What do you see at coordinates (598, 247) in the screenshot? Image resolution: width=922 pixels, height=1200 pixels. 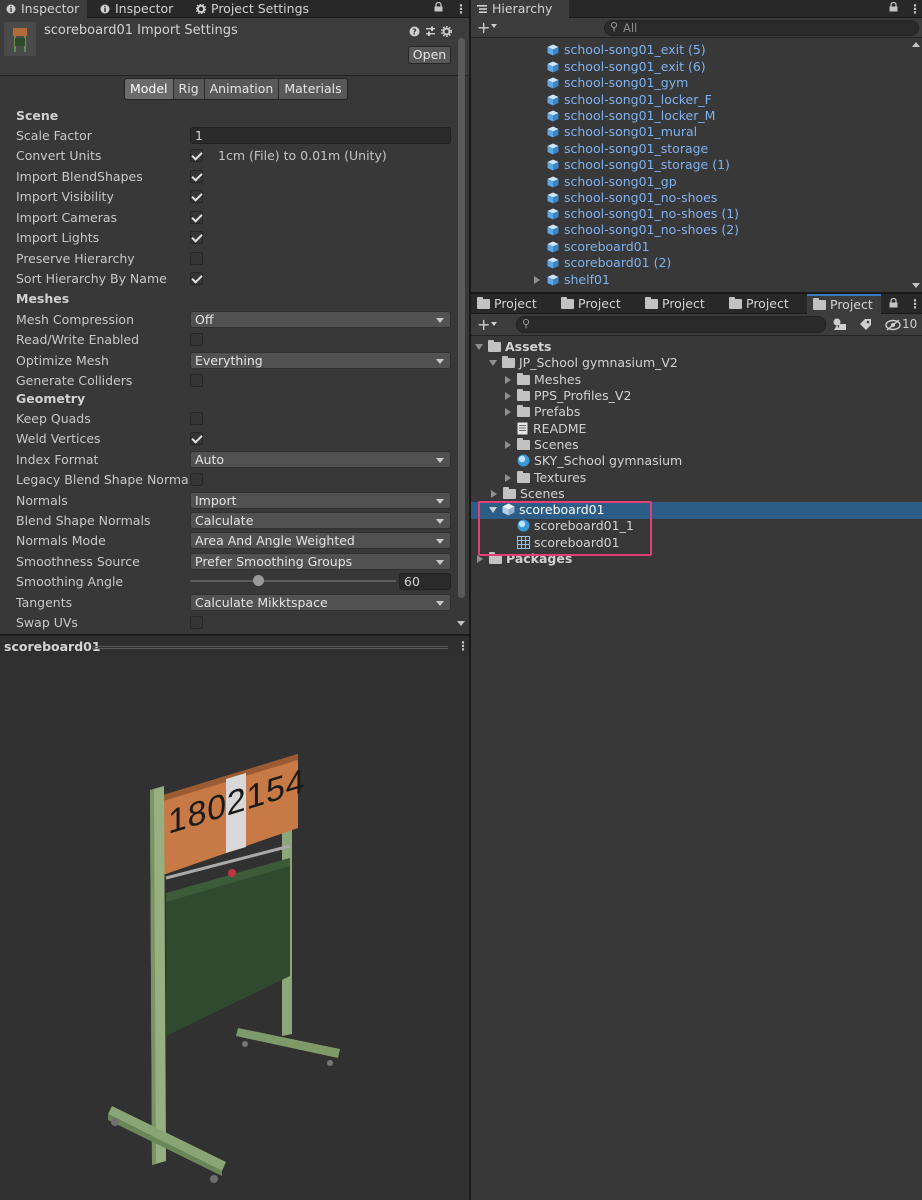 I see `hierarchy-item: scoreboard01` at bounding box center [598, 247].